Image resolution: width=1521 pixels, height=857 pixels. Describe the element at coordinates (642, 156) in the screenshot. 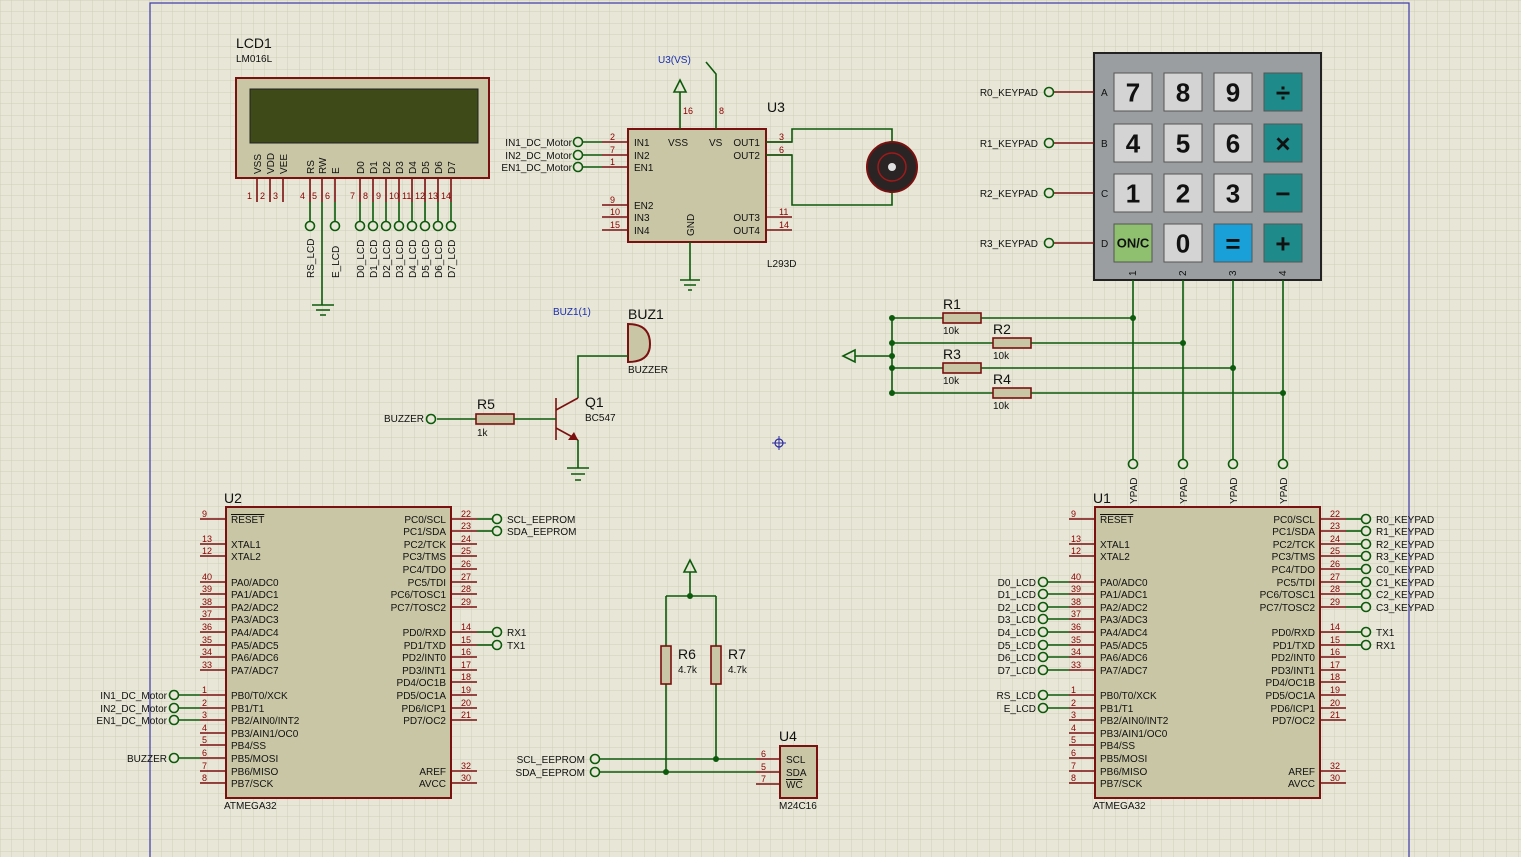

I see `driver-pin-name: IN2` at that location.